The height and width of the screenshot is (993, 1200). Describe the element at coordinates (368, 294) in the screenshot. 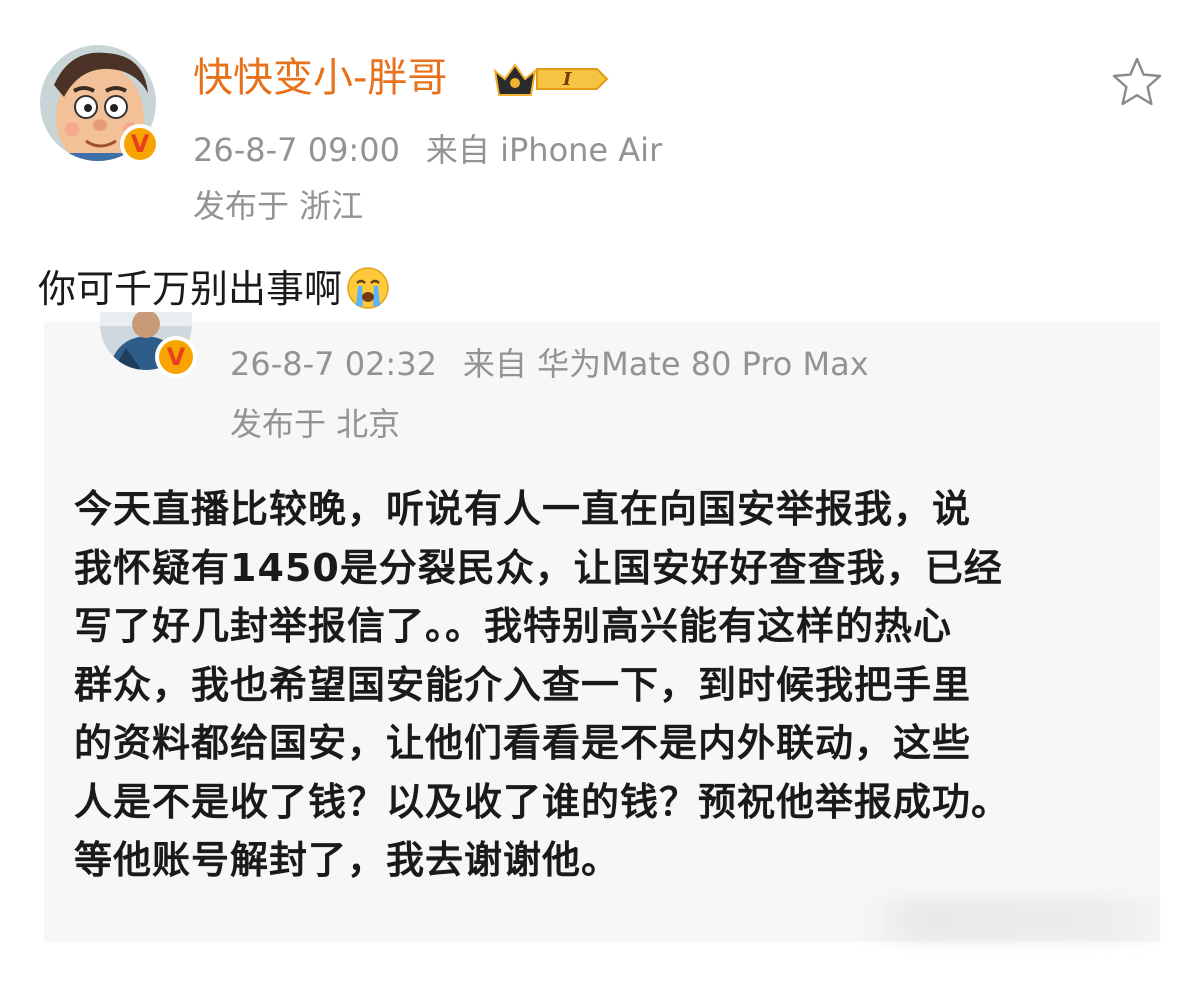

I see `crying-face-emoji` at that location.